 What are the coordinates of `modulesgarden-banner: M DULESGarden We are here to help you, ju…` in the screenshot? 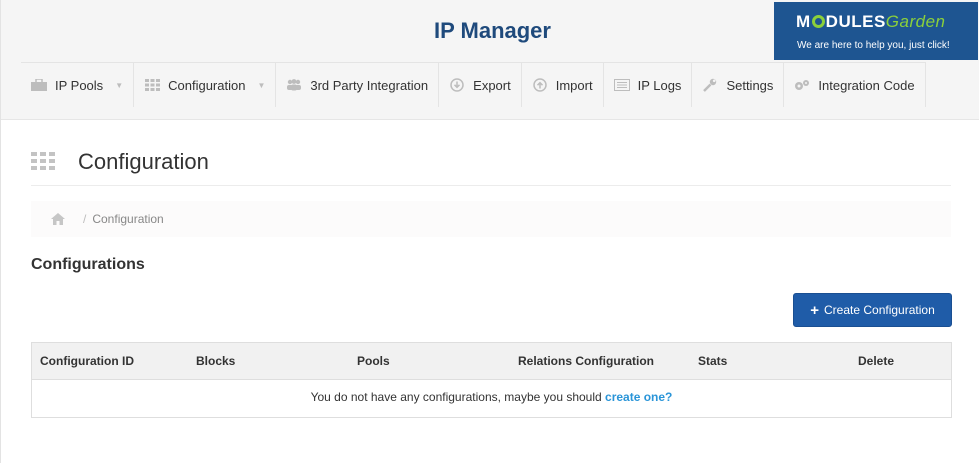 It's located at (876, 31).